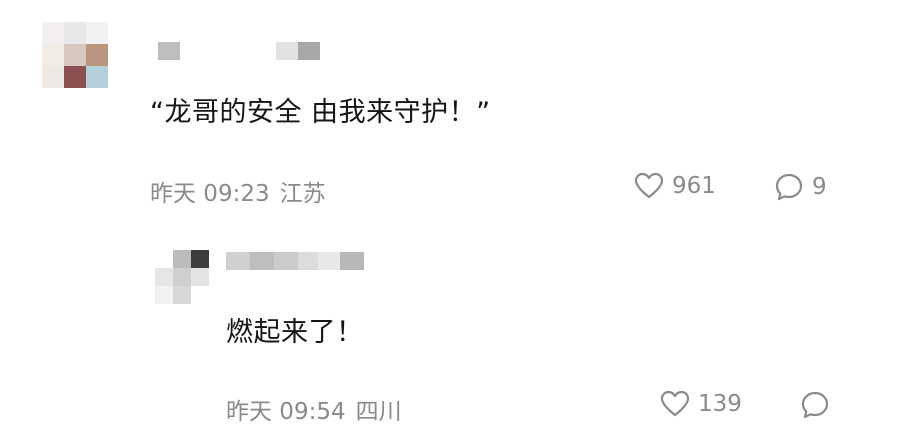 The width and height of the screenshot is (900, 427). Describe the element at coordinates (302, 194) in the screenshot. I see `comment-location: 江苏` at that location.